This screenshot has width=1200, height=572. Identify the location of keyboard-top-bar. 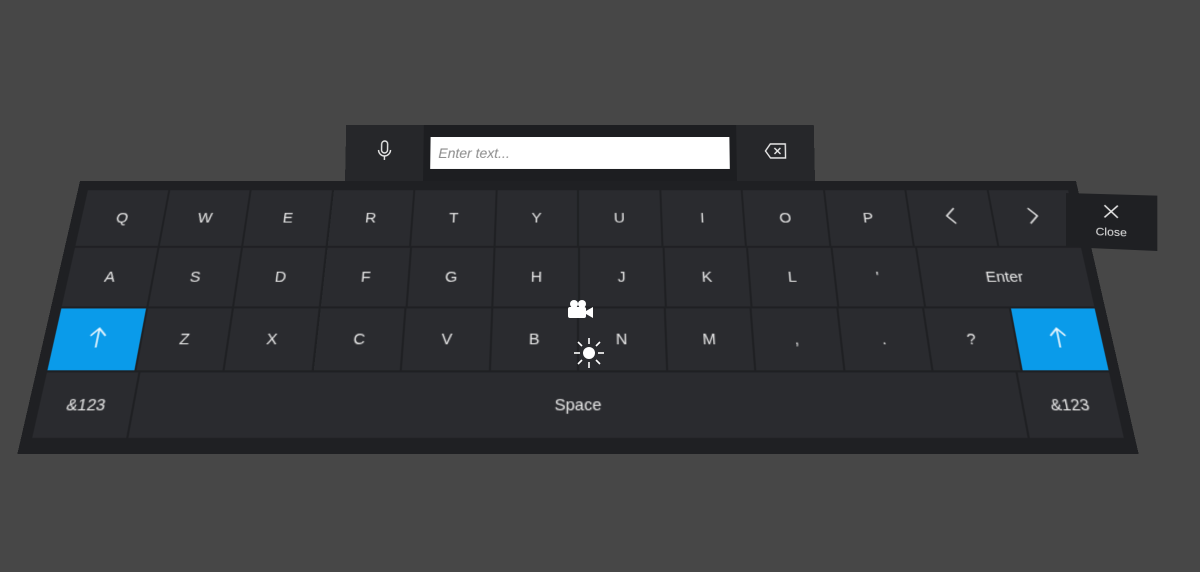
(580, 153).